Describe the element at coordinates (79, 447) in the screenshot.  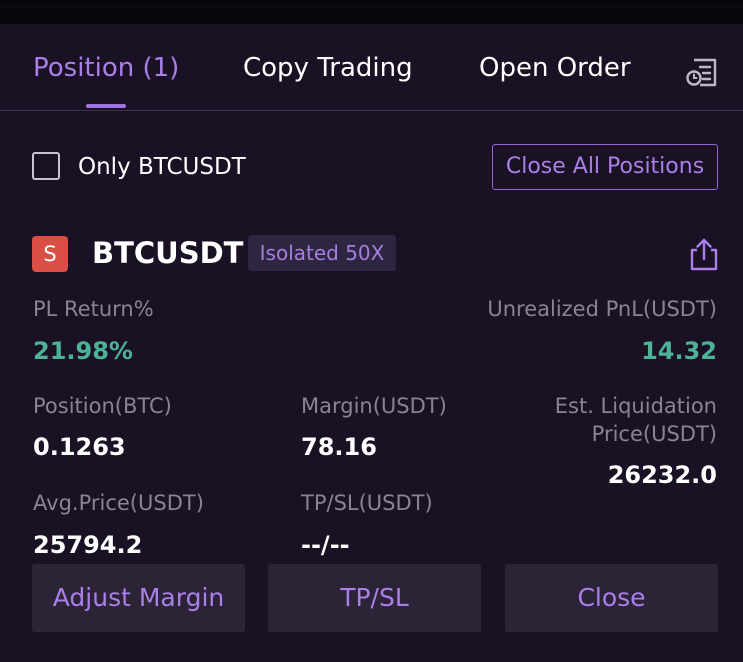
I see `position-size-value: 0.1263` at that location.